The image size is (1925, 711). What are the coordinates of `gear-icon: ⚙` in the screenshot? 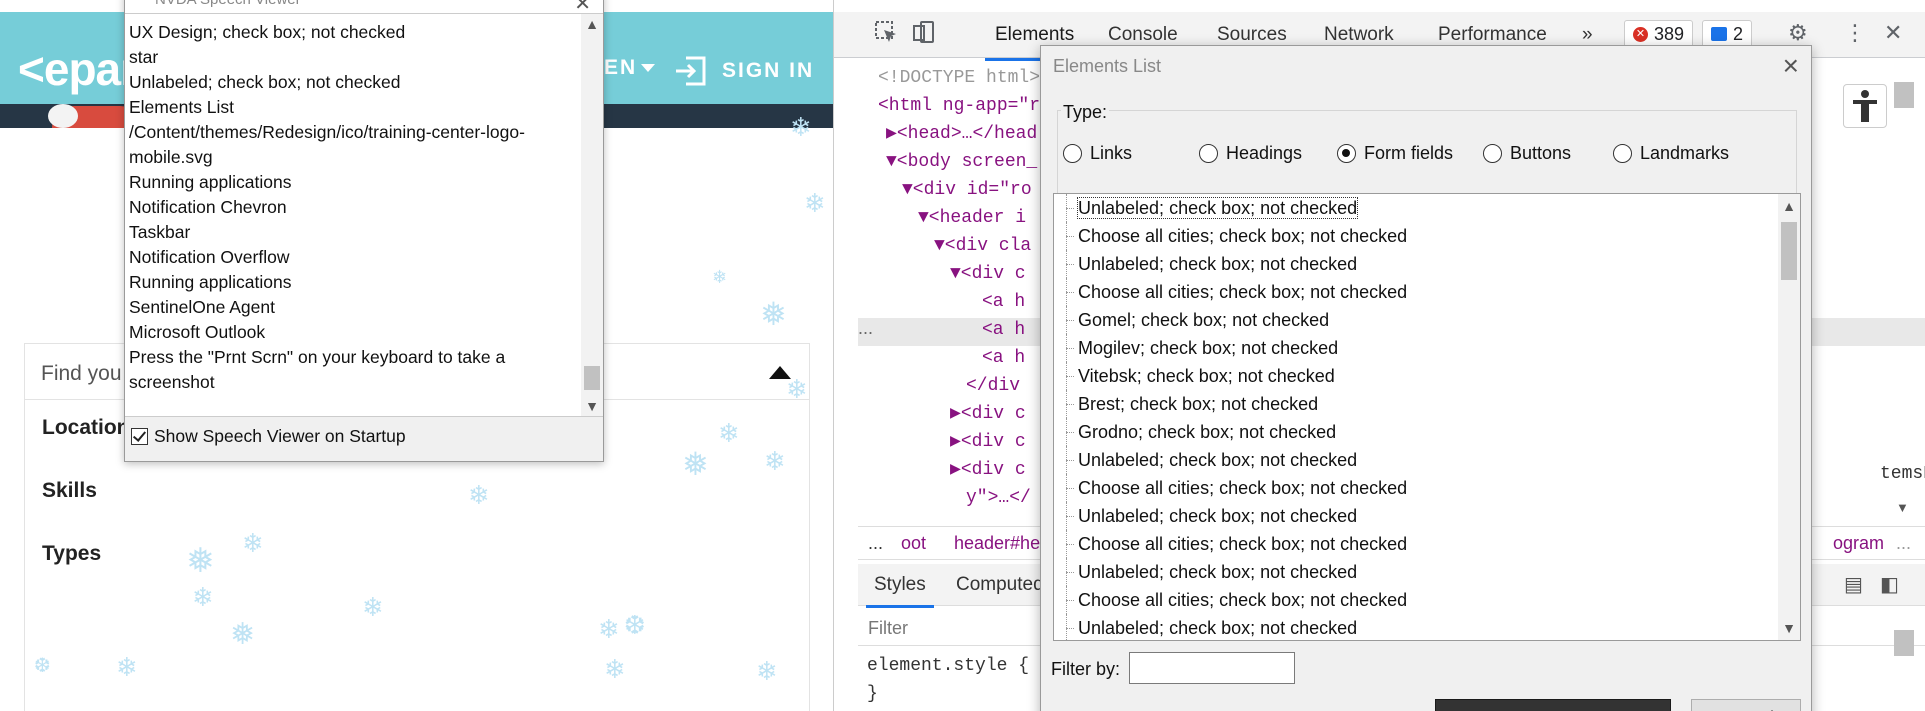 It's located at (1798, 33).